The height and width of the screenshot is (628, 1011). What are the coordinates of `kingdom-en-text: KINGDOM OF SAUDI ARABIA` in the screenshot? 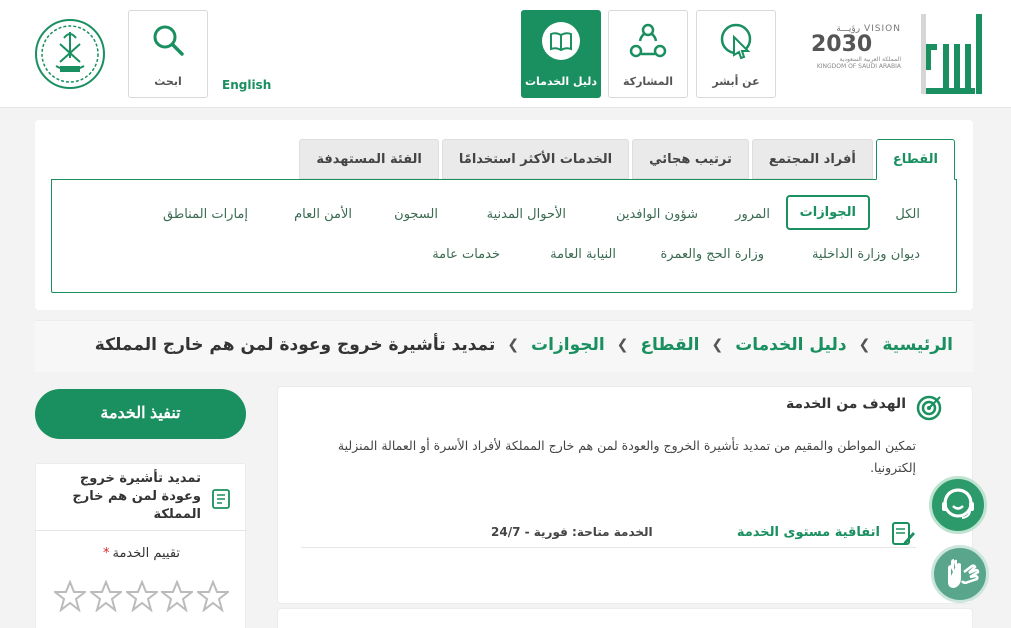 It's located at (858, 66).